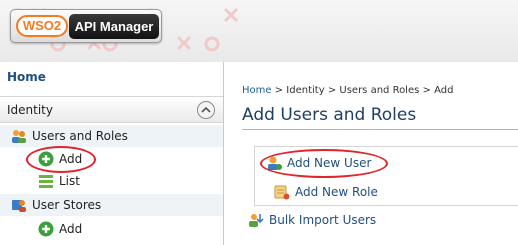 The image size is (518, 245). Describe the element at coordinates (46, 229) in the screenshot. I see `add-icon` at that location.